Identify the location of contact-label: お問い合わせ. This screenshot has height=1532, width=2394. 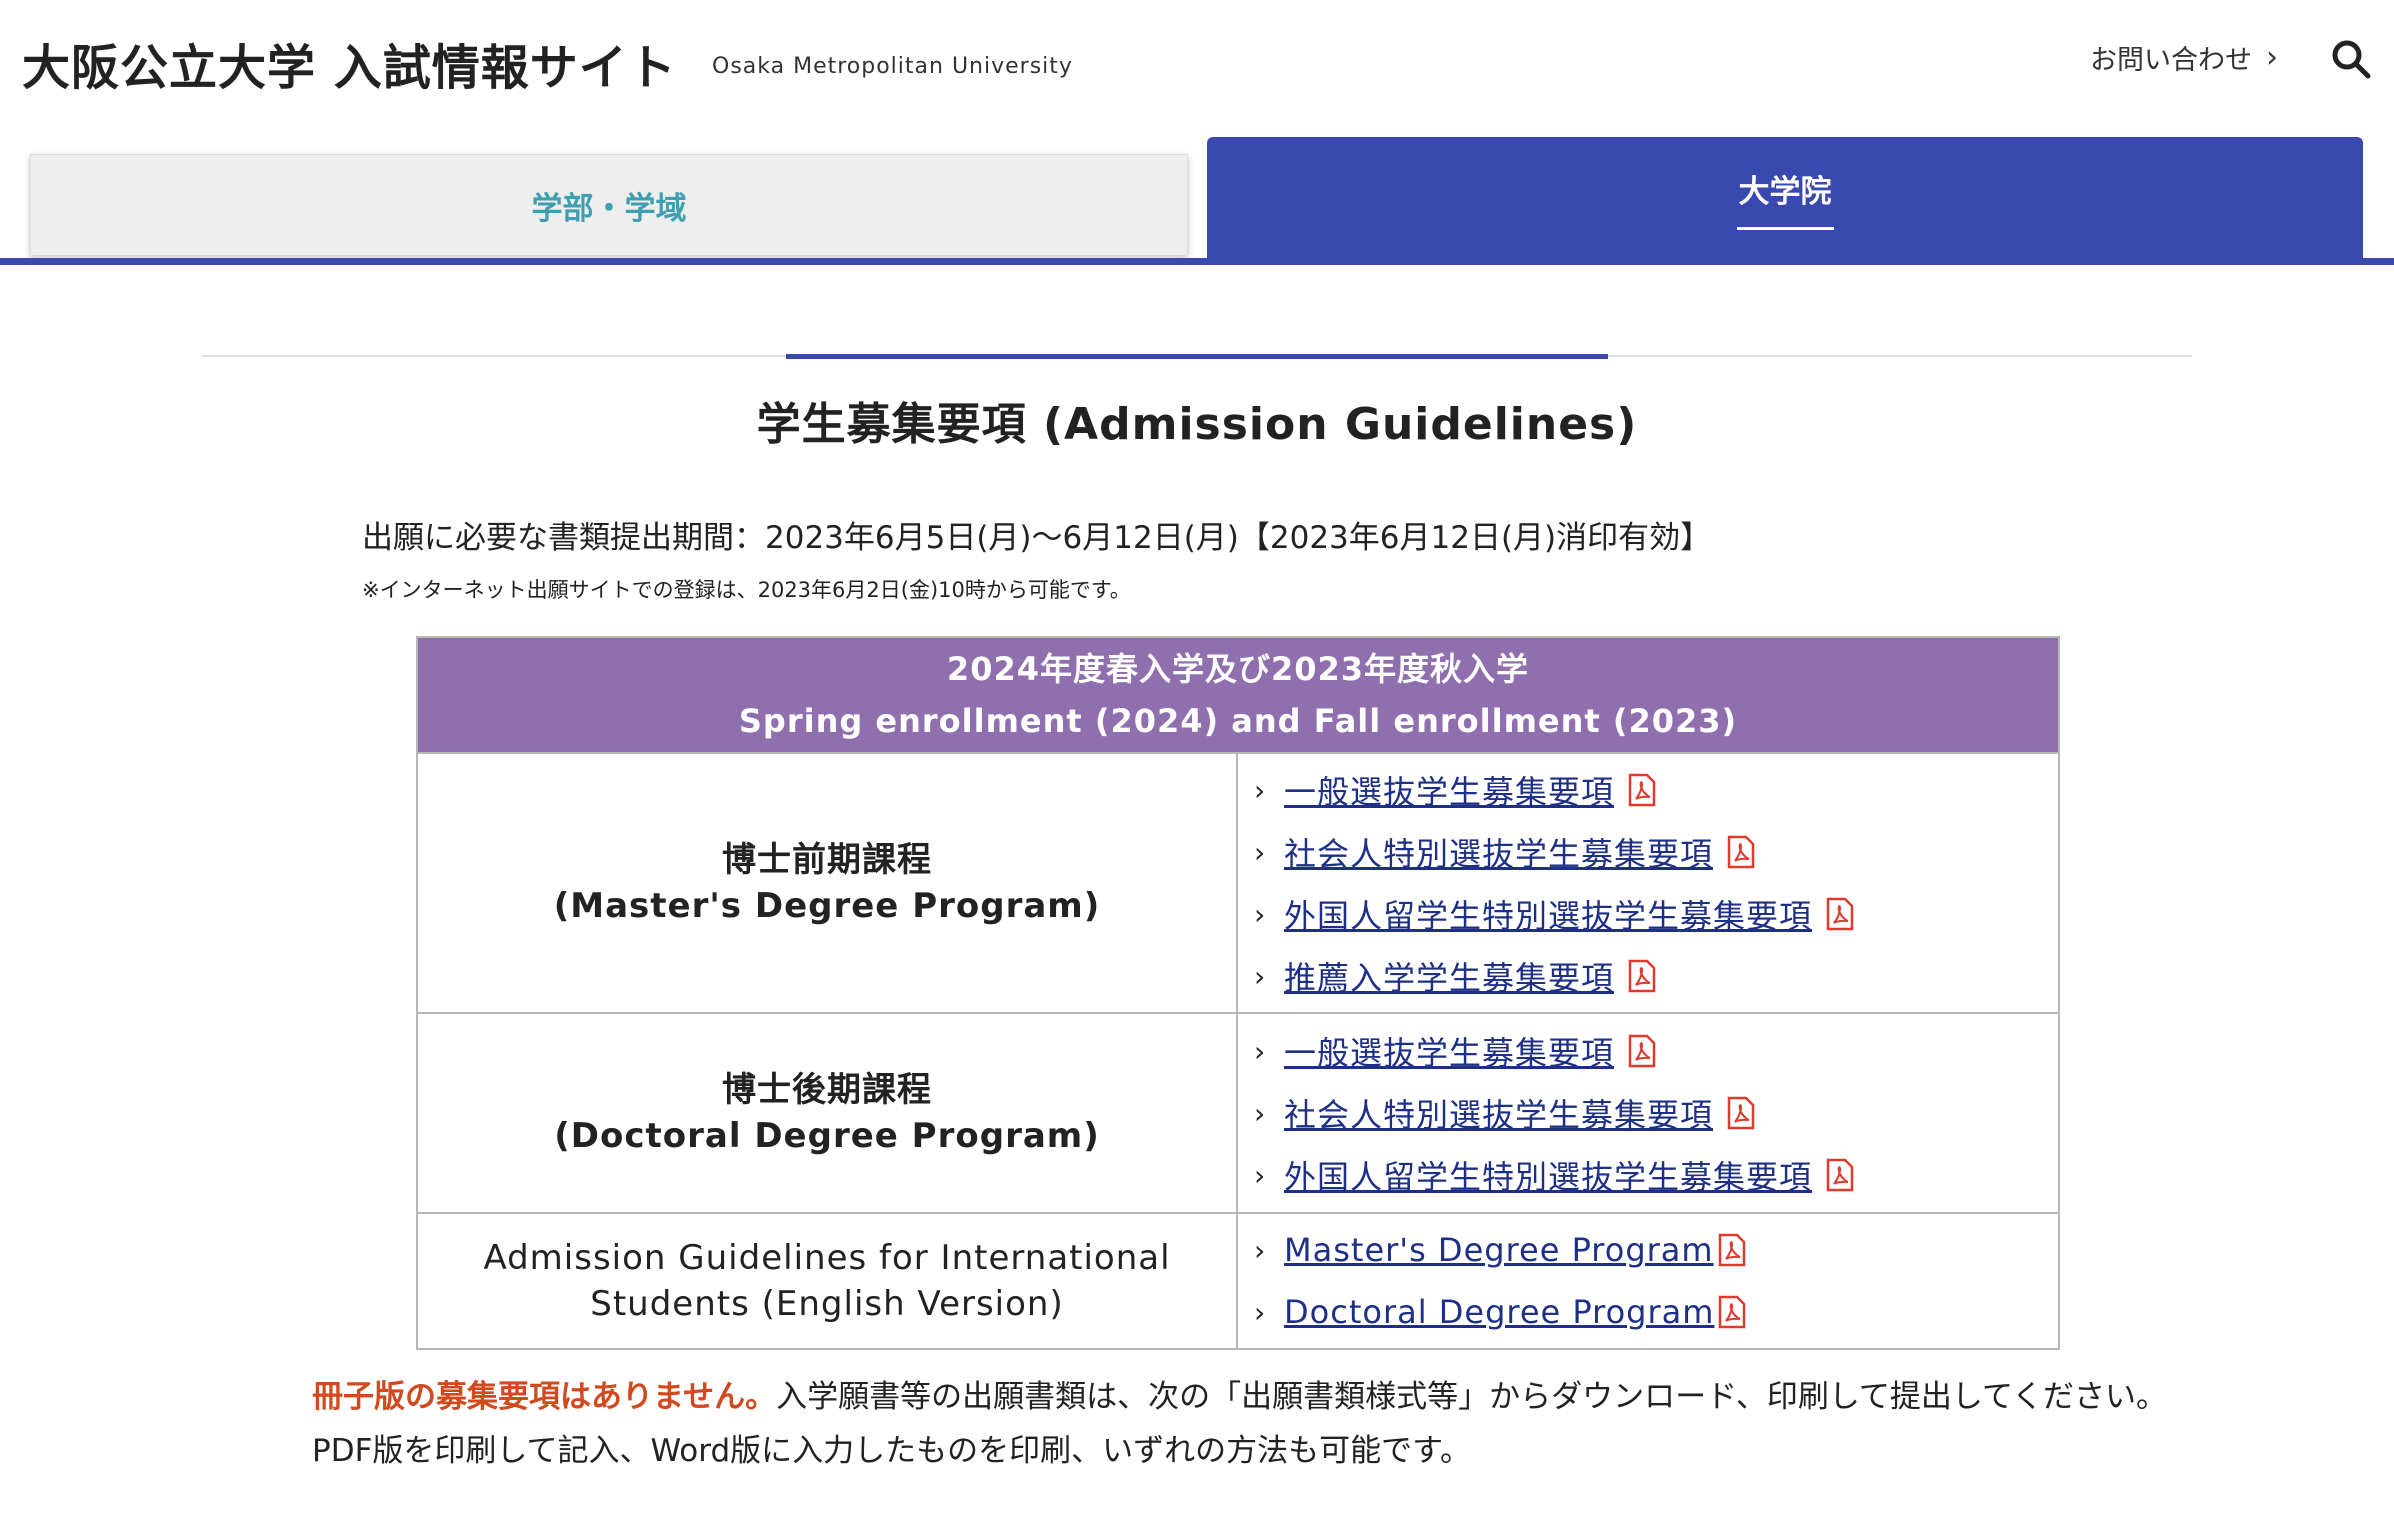
(2171, 60).